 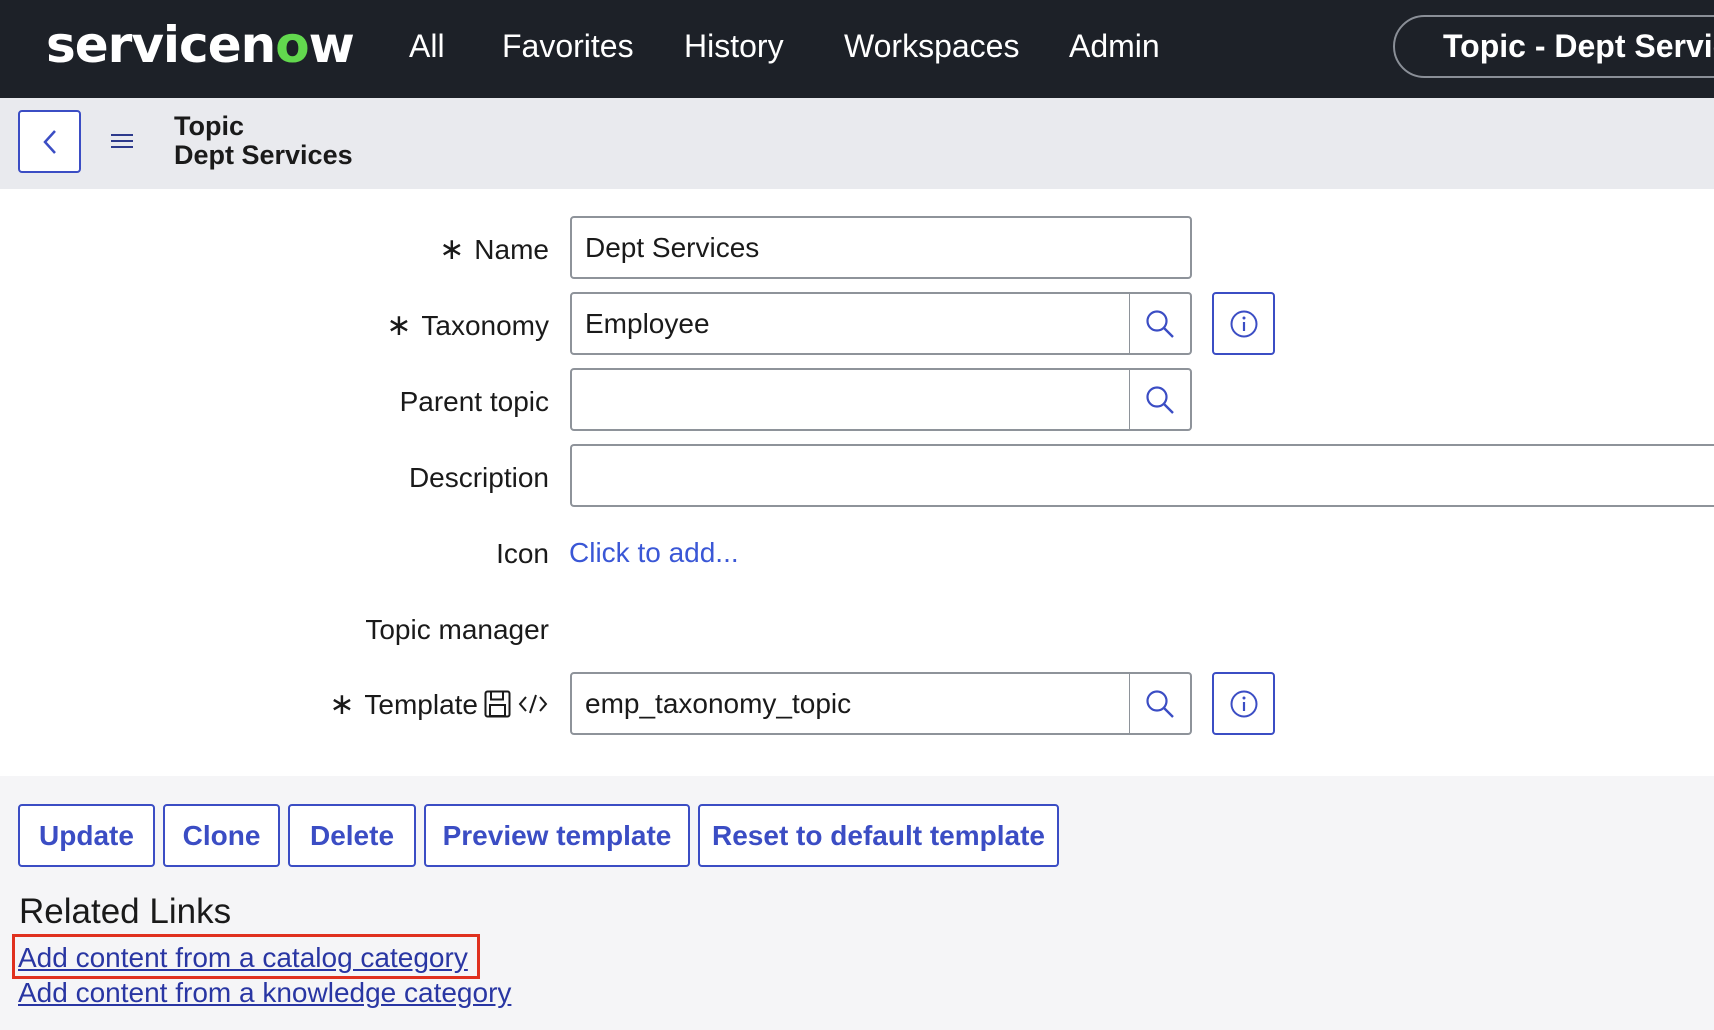 What do you see at coordinates (1553, 46) in the screenshot?
I see `context-pill: Topic - Dept Services` at bounding box center [1553, 46].